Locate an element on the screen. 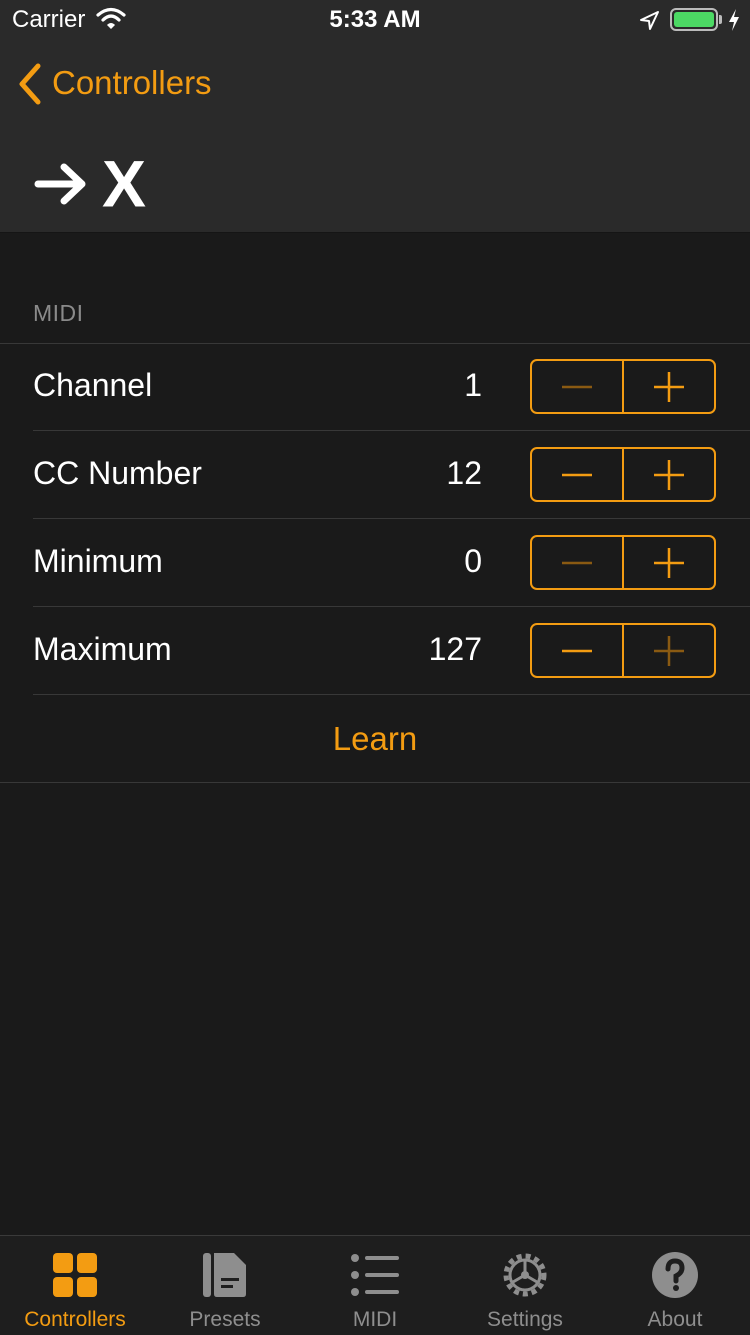 The image size is (750, 1335). cc-number-stepper is located at coordinates (623, 474).